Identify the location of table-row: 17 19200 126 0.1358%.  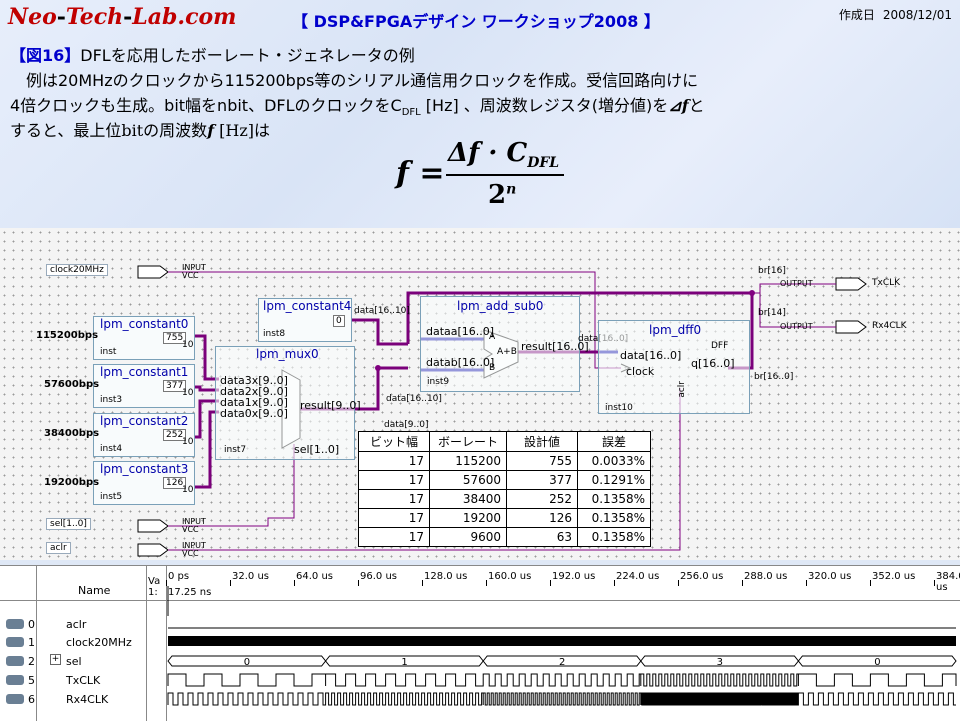
(504, 518).